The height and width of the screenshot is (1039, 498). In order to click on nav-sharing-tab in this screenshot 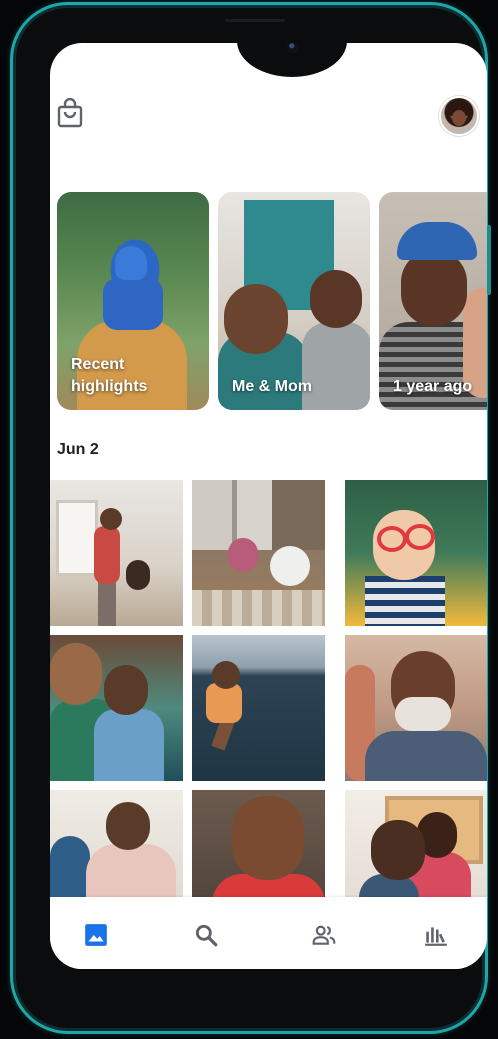, I will do `click(324, 935)`.